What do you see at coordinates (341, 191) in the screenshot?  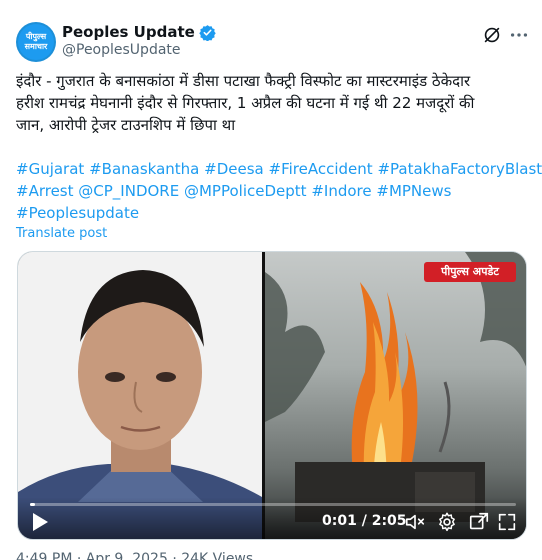 I see `hashtag-indore: #Indore` at bounding box center [341, 191].